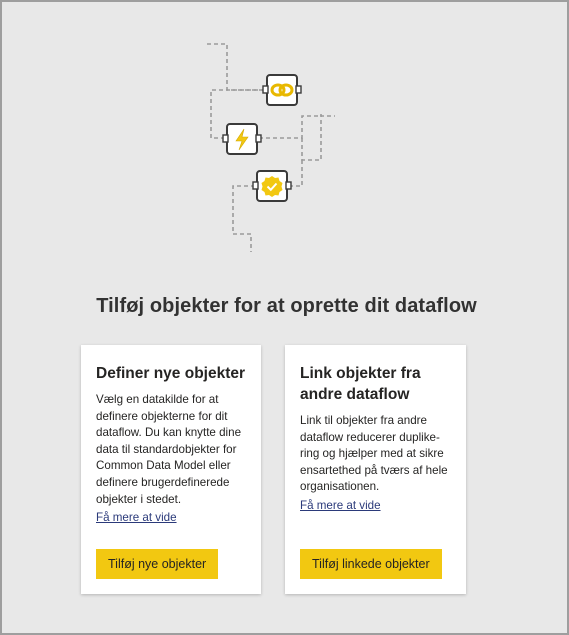 This screenshot has height=635, width=569. What do you see at coordinates (242, 139) in the screenshot?
I see `lightning-node` at bounding box center [242, 139].